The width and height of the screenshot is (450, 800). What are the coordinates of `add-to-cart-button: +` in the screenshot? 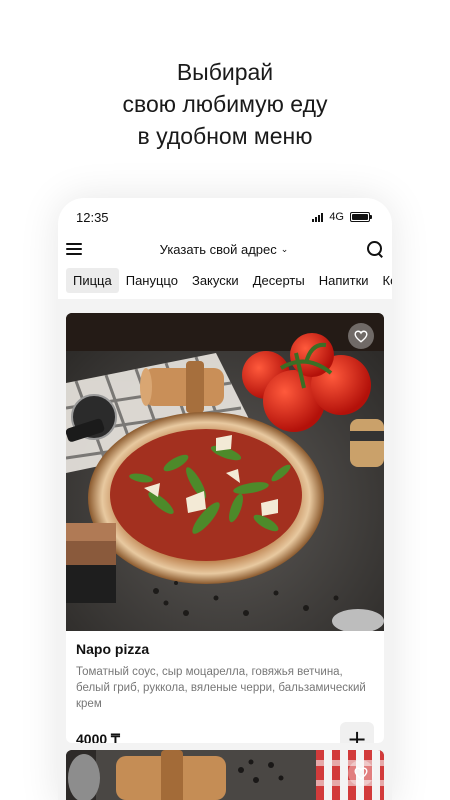 It's located at (357, 732).